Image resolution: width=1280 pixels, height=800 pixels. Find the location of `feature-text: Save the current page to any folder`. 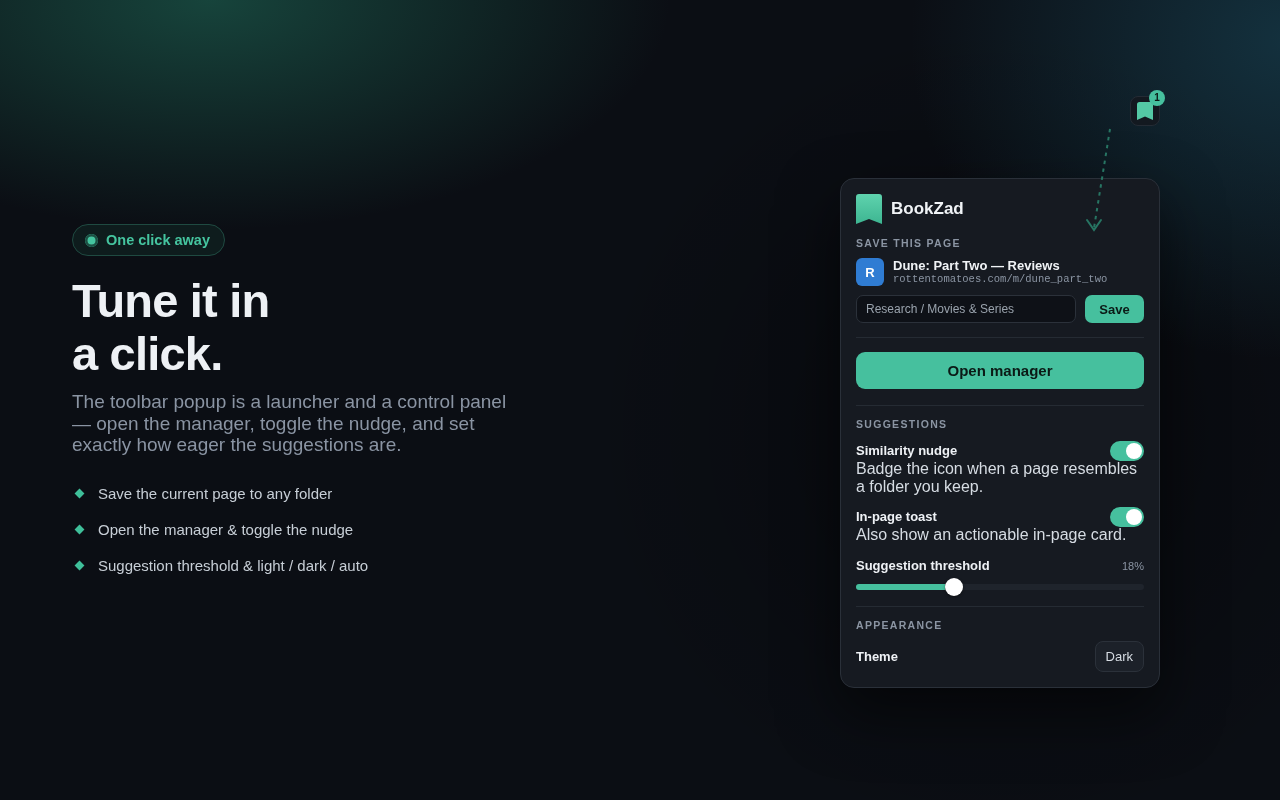

feature-text: Save the current page to any folder is located at coordinates (215, 493).